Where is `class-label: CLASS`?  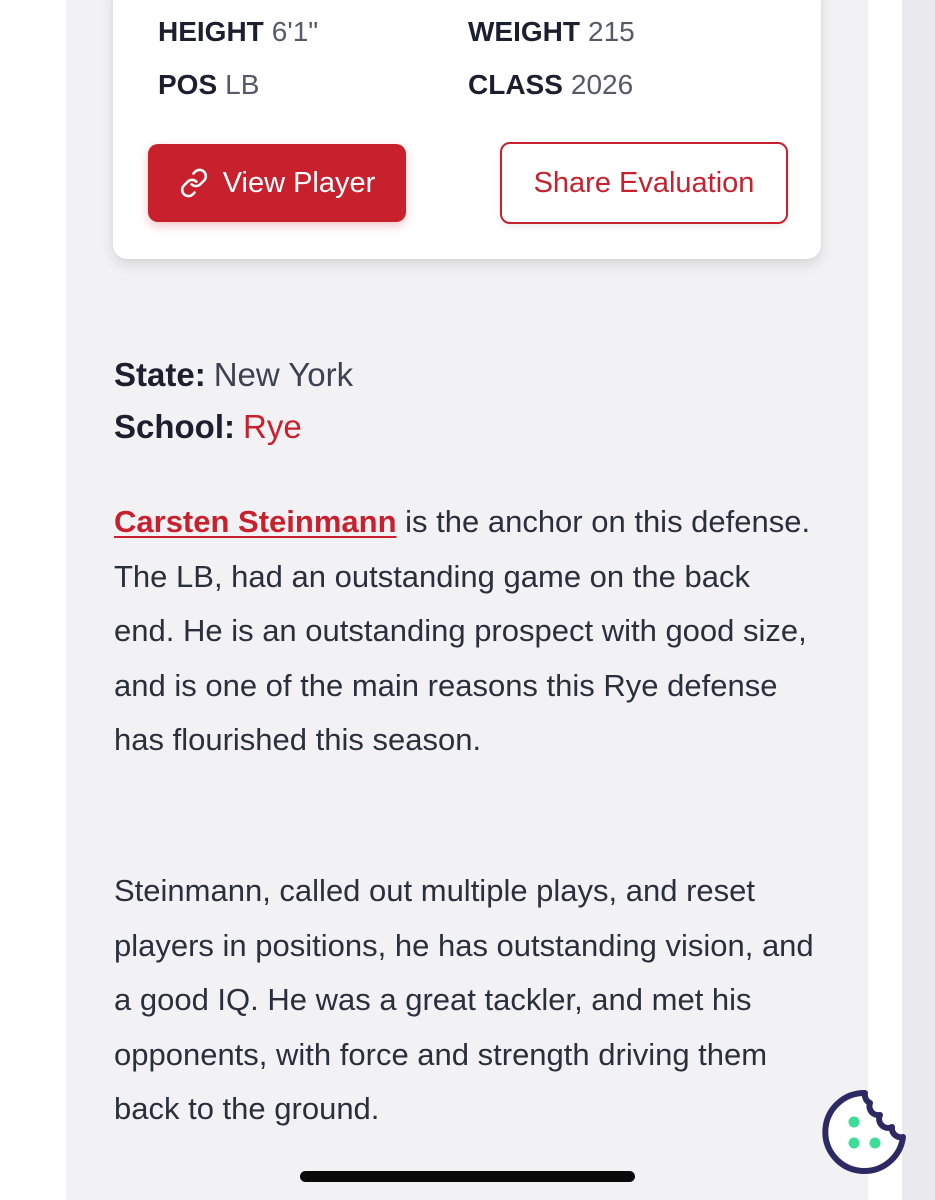
class-label: CLASS is located at coordinates (515, 84).